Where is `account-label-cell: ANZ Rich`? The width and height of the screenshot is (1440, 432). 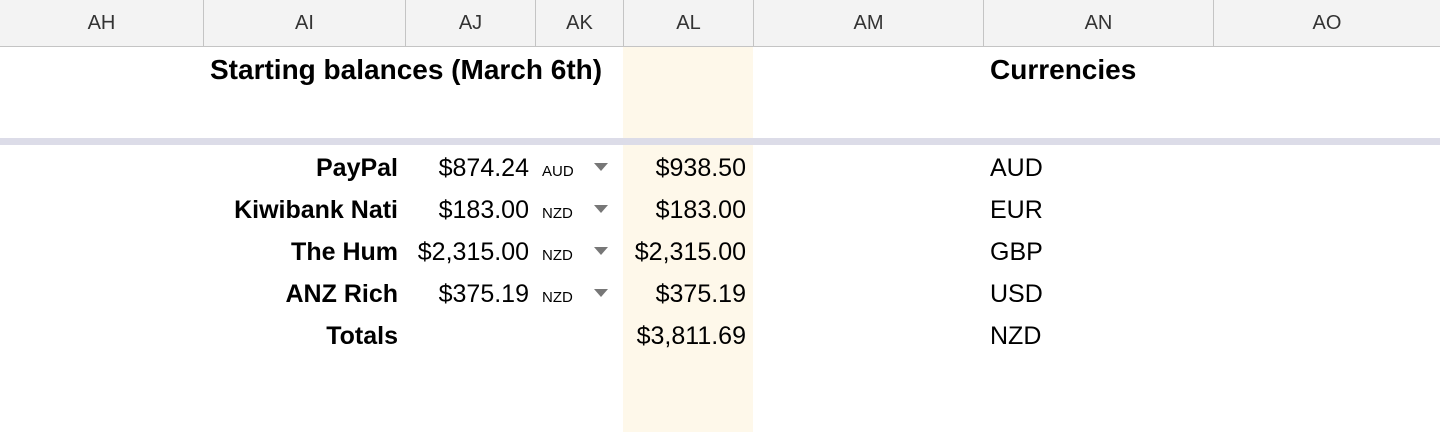
account-label-cell: ANZ Rich is located at coordinates (299, 294).